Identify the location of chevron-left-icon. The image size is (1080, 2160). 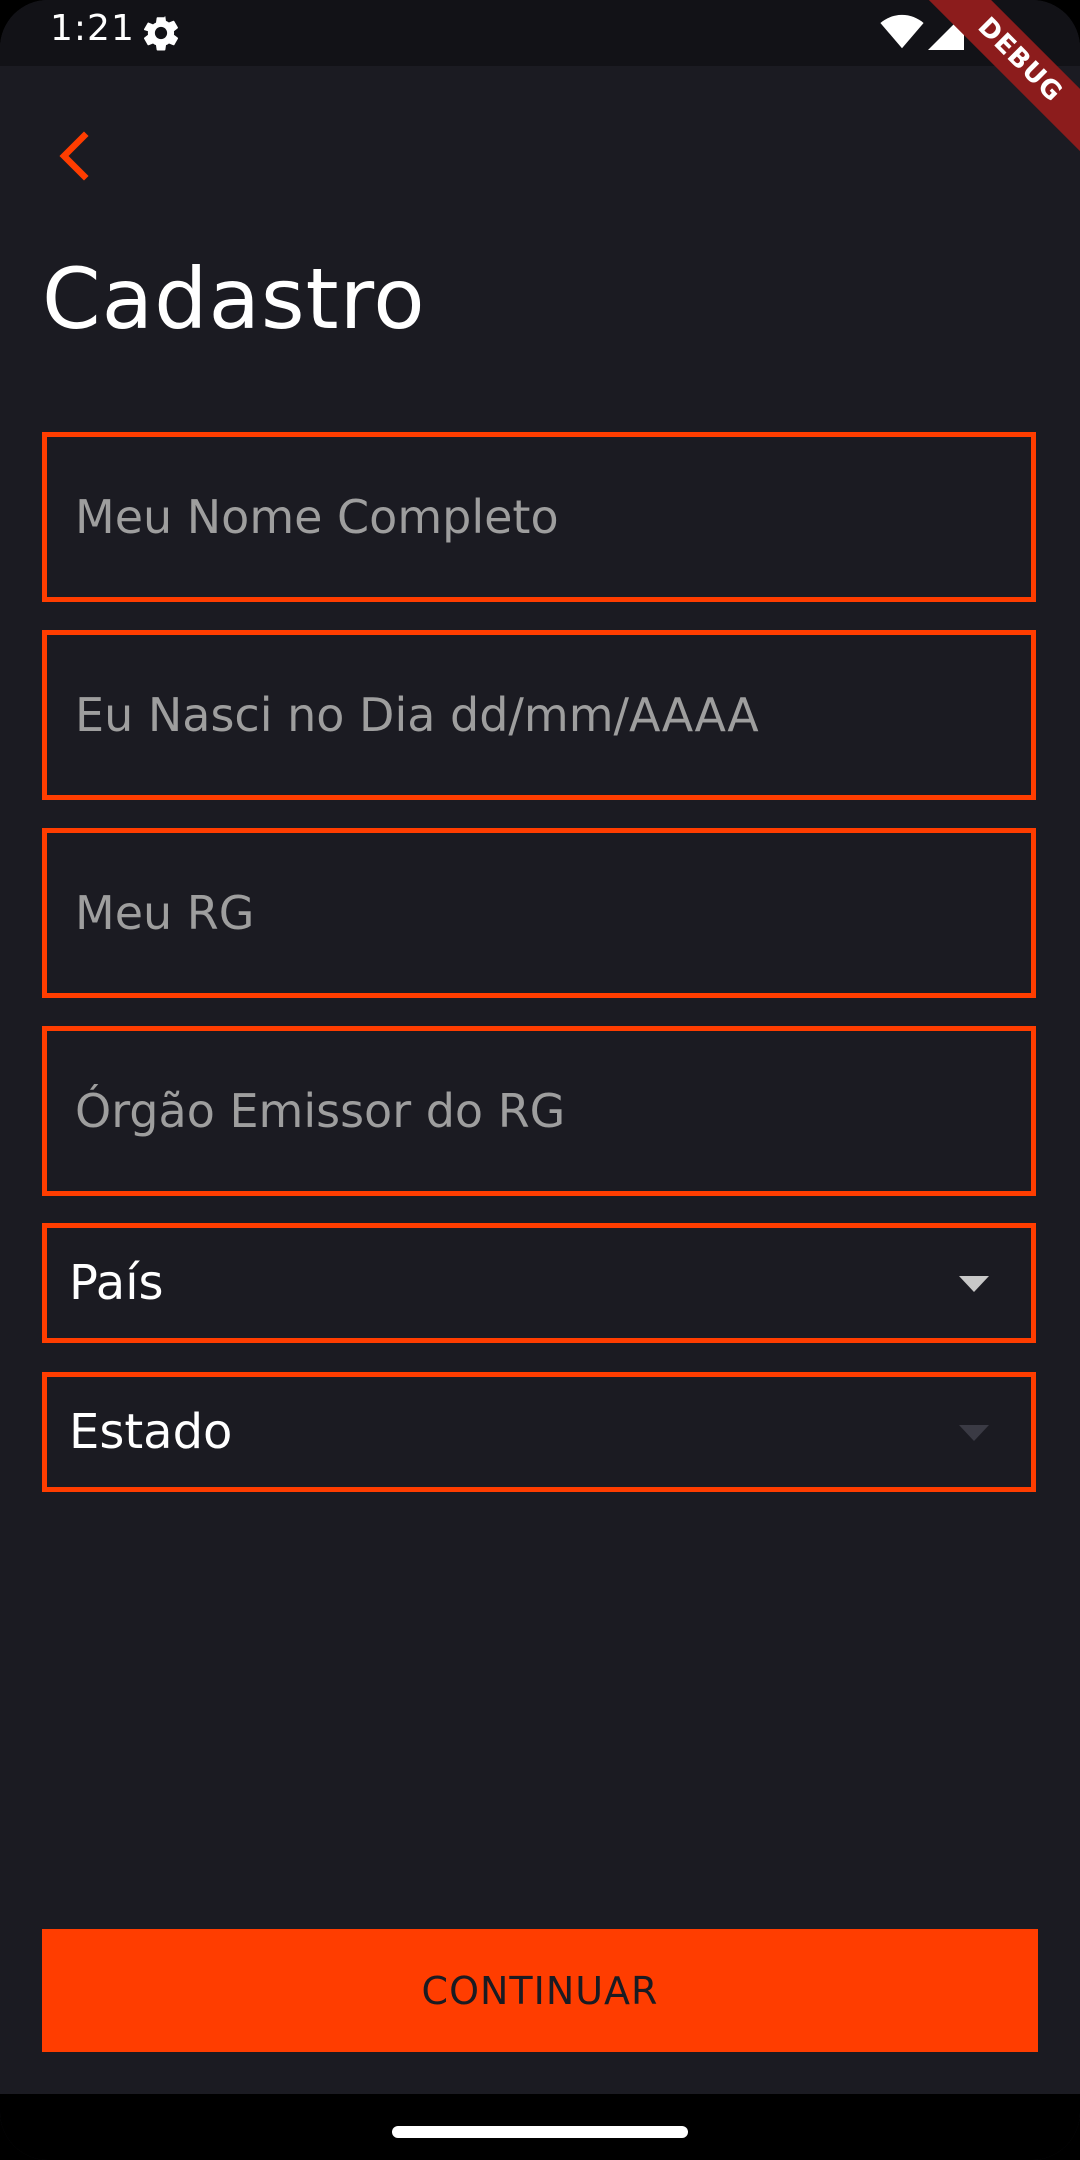
(74, 156).